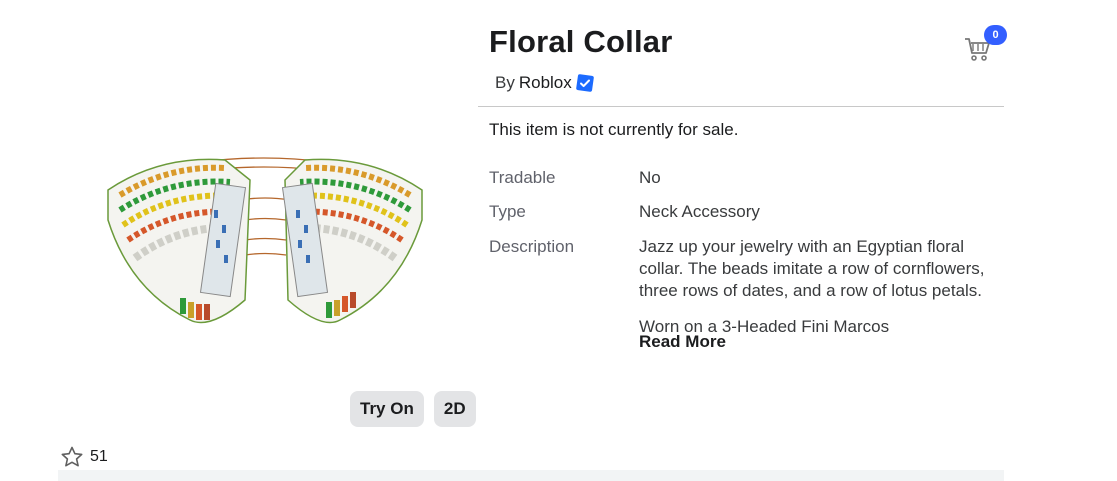 The height and width of the screenshot is (481, 1117). Describe the element at coordinates (531, 475) in the screenshot. I see `bottom-bar` at that location.